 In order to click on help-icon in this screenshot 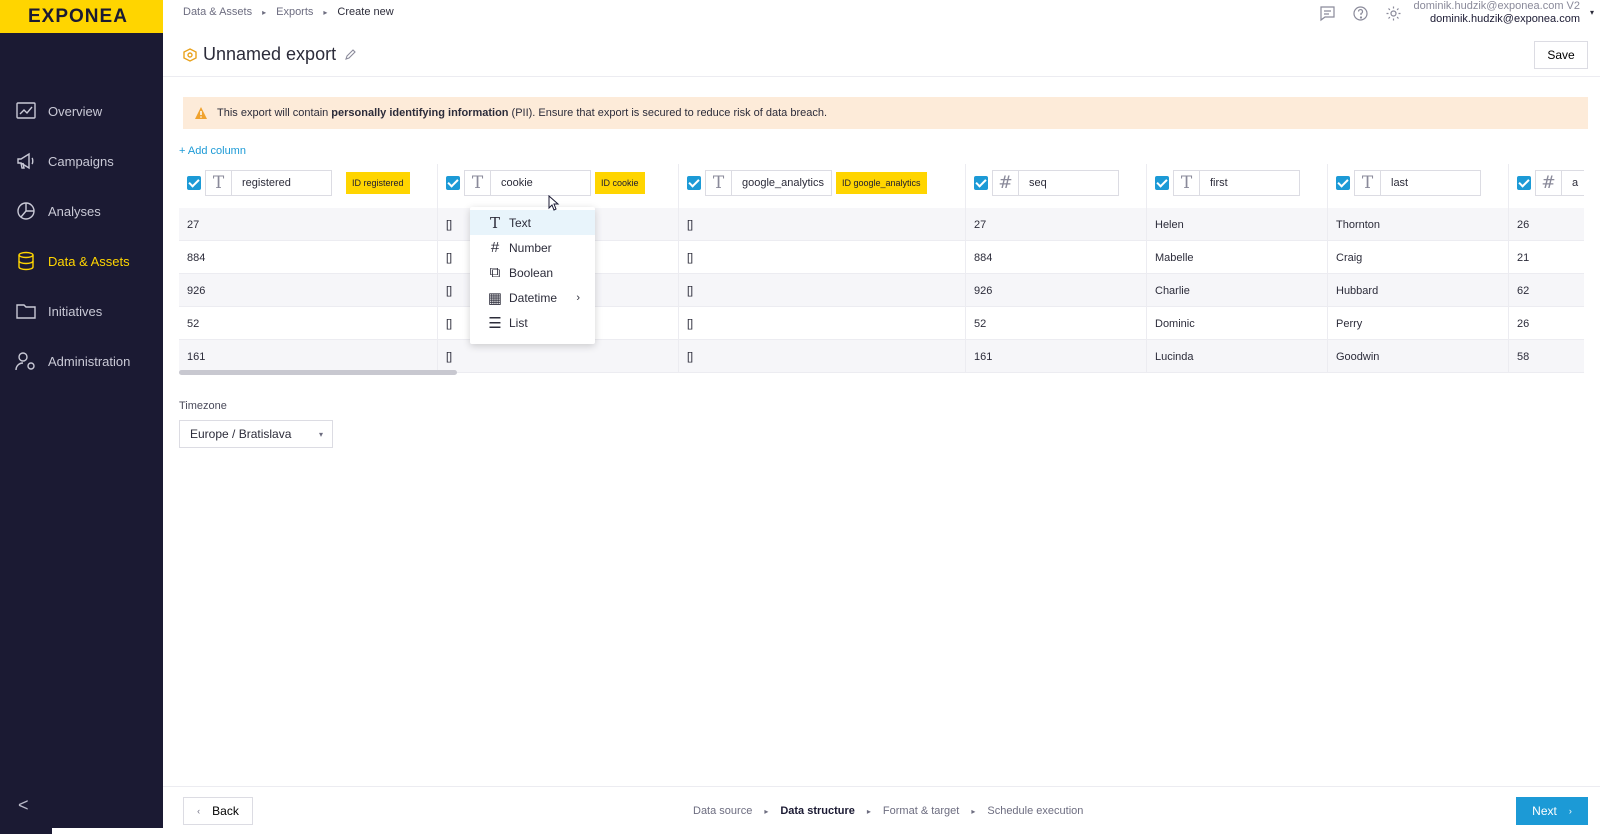, I will do `click(1360, 13)`.